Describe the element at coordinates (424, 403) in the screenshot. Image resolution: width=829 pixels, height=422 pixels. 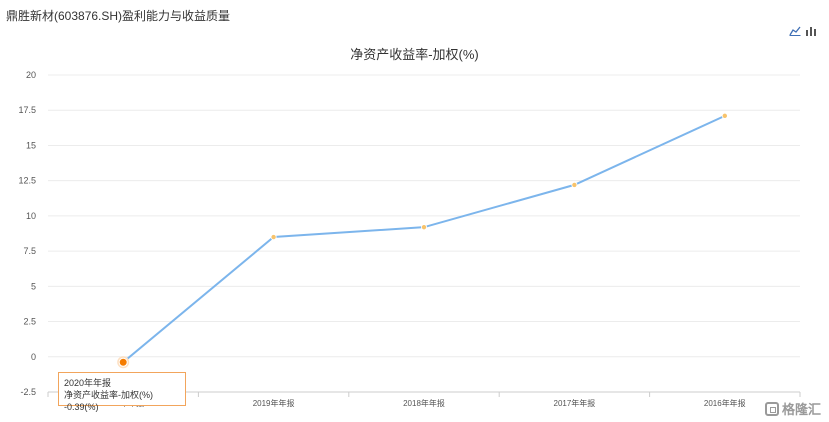
I see `x-tick-label: 2018年年报` at that location.